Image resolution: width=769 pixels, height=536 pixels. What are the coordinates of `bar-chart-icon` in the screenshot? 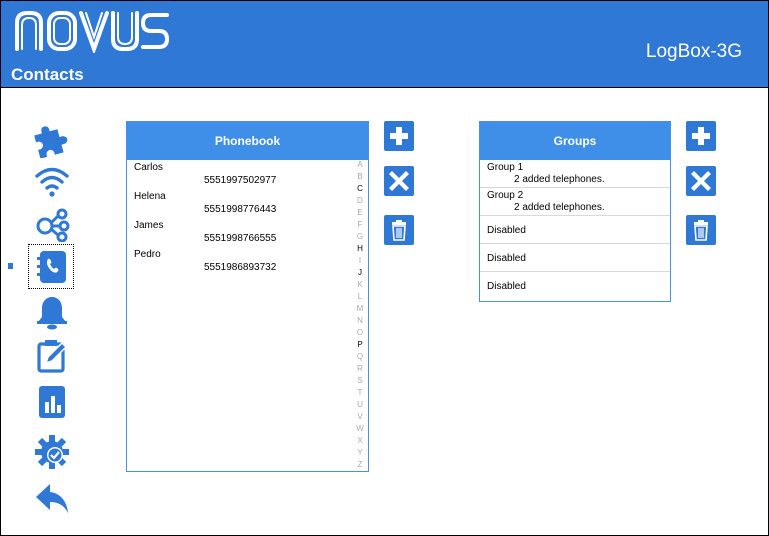 It's located at (52, 402).